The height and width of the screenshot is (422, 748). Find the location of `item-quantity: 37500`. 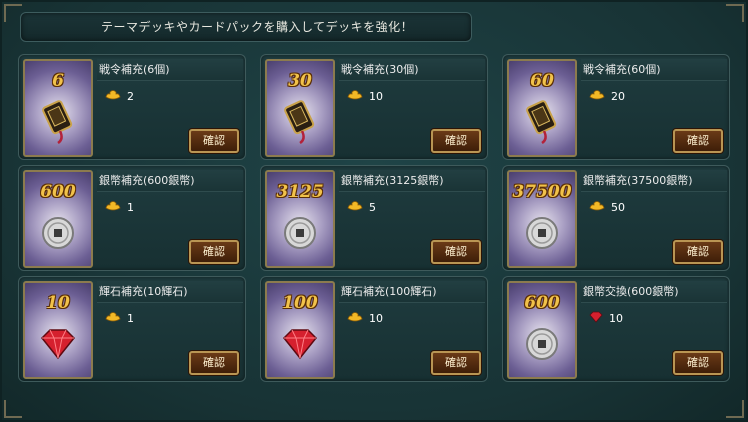

item-quantity: 37500 is located at coordinates (542, 192).